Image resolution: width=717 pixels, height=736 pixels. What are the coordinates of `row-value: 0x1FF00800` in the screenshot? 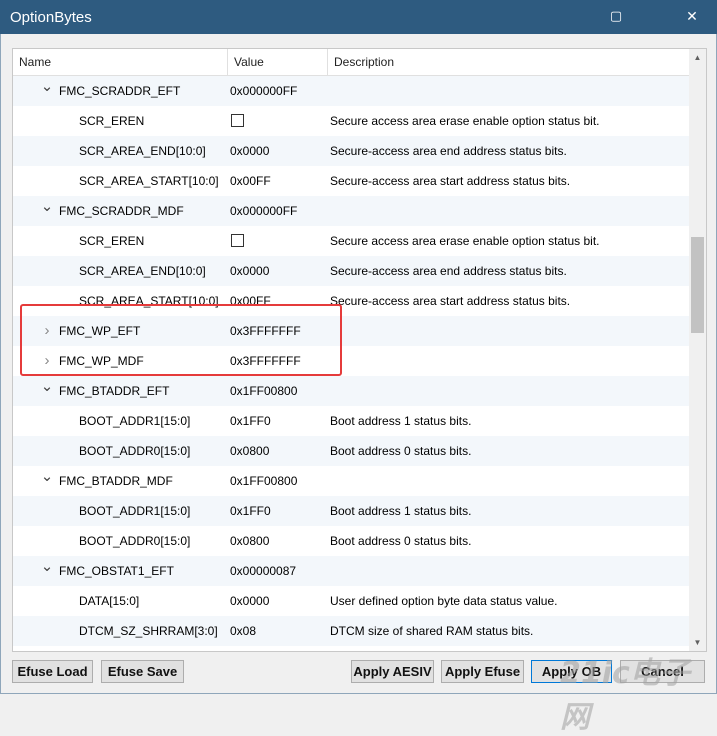 It's located at (264, 481).